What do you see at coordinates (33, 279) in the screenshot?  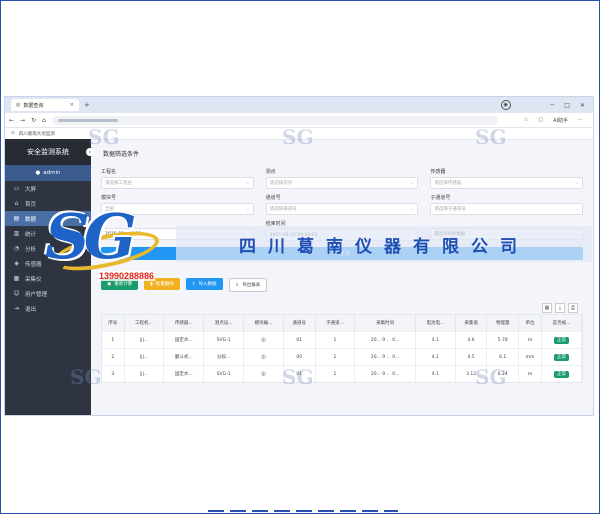 I see `sidebar-item-label: 采集仪` at bounding box center [33, 279].